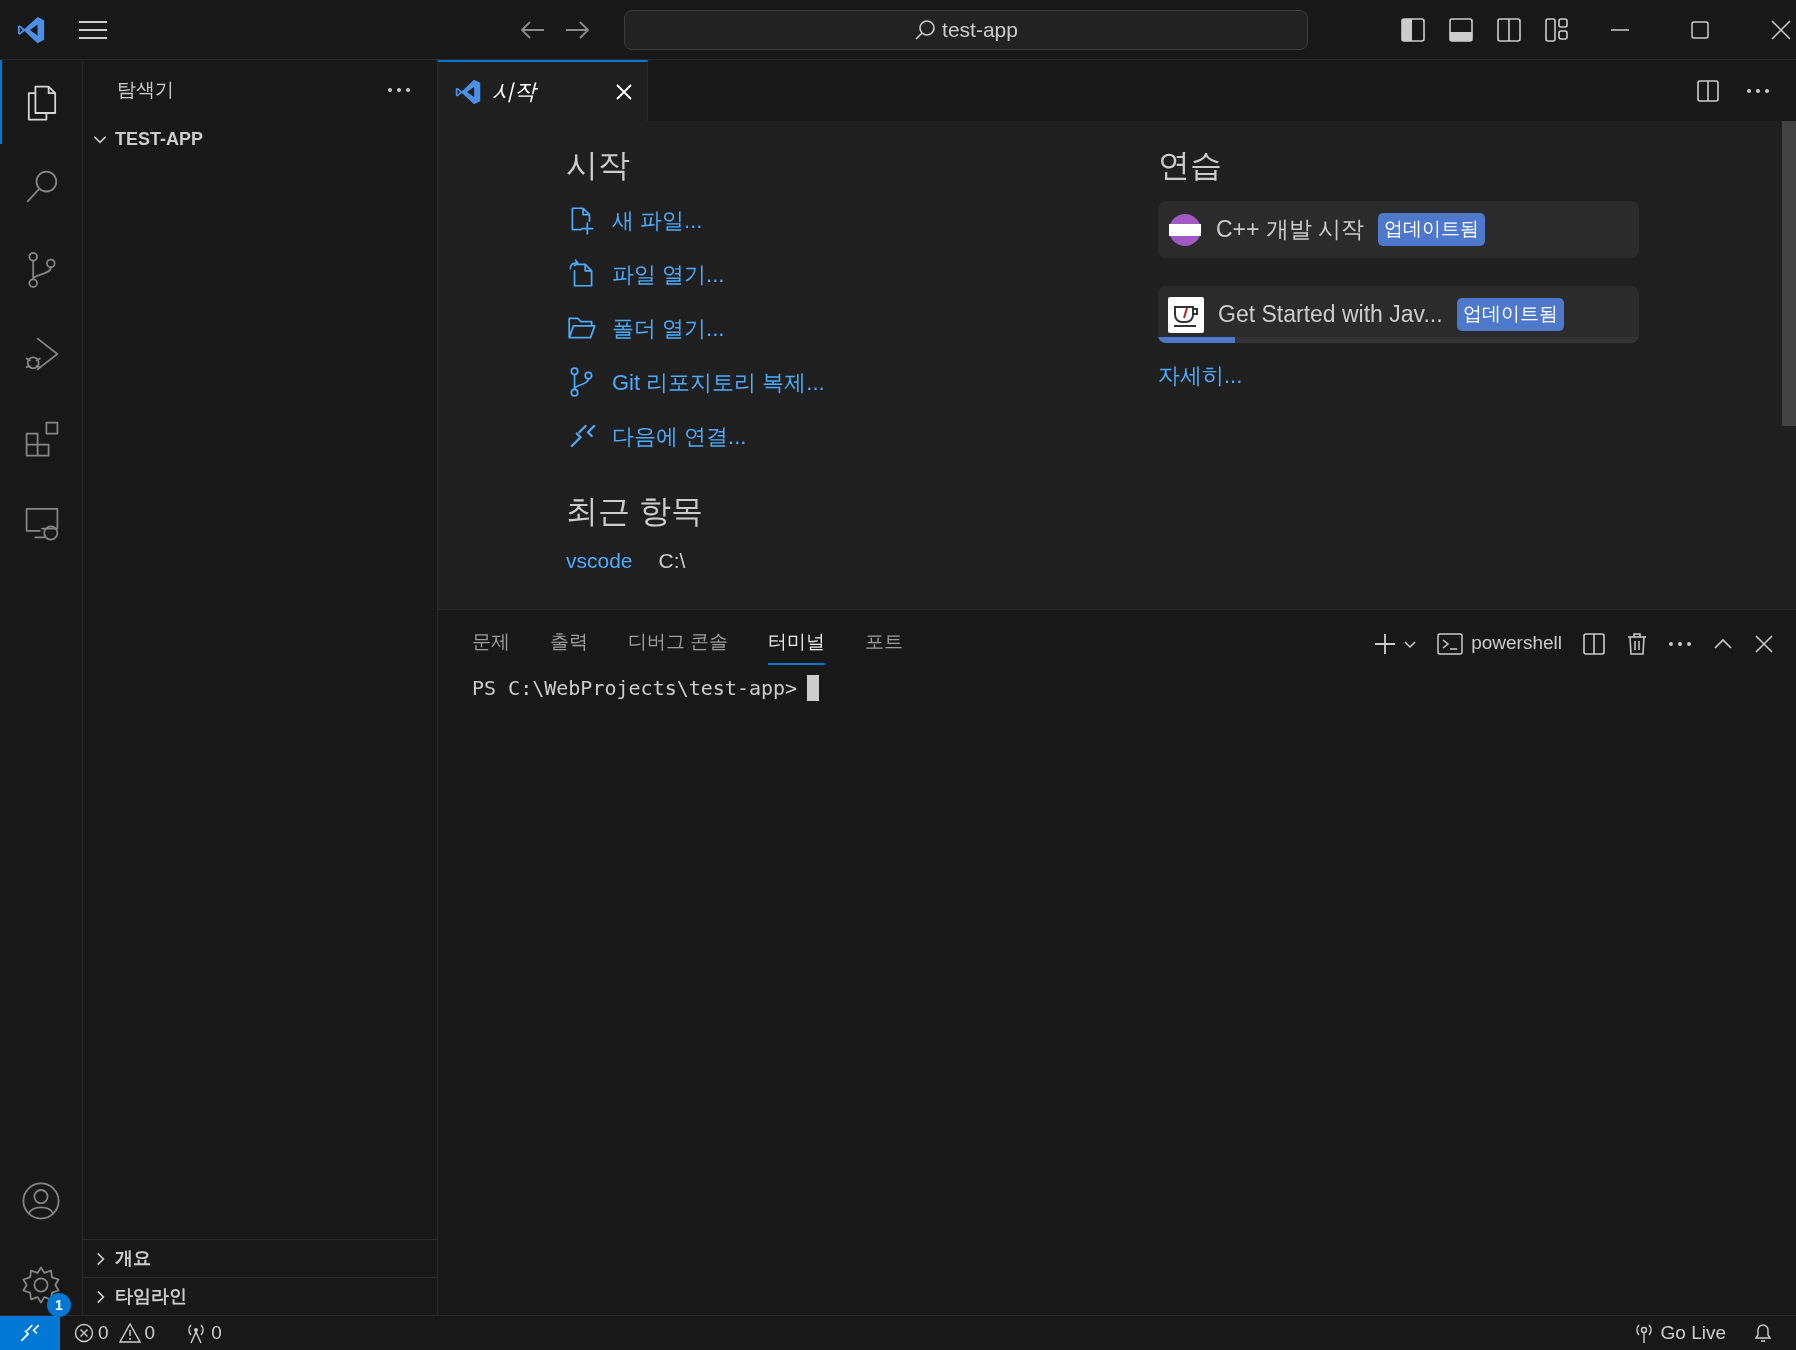 The image size is (1796, 1350). Describe the element at coordinates (797, 643) in the screenshot. I see `panel-tab: 터미널` at that location.